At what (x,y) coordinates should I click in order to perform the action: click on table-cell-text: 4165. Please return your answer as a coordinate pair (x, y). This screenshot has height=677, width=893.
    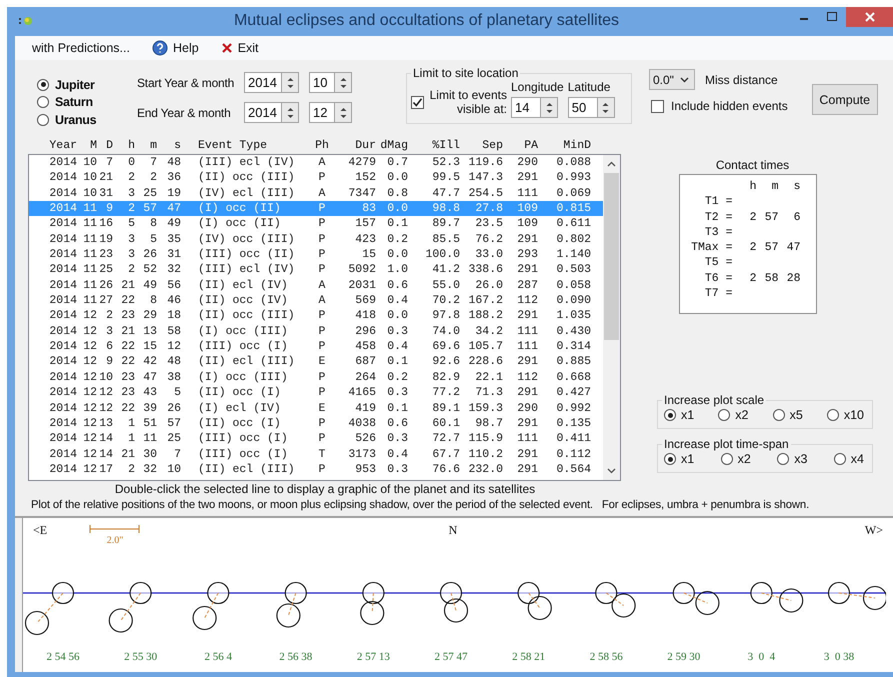
    Looking at the image, I should click on (361, 392).